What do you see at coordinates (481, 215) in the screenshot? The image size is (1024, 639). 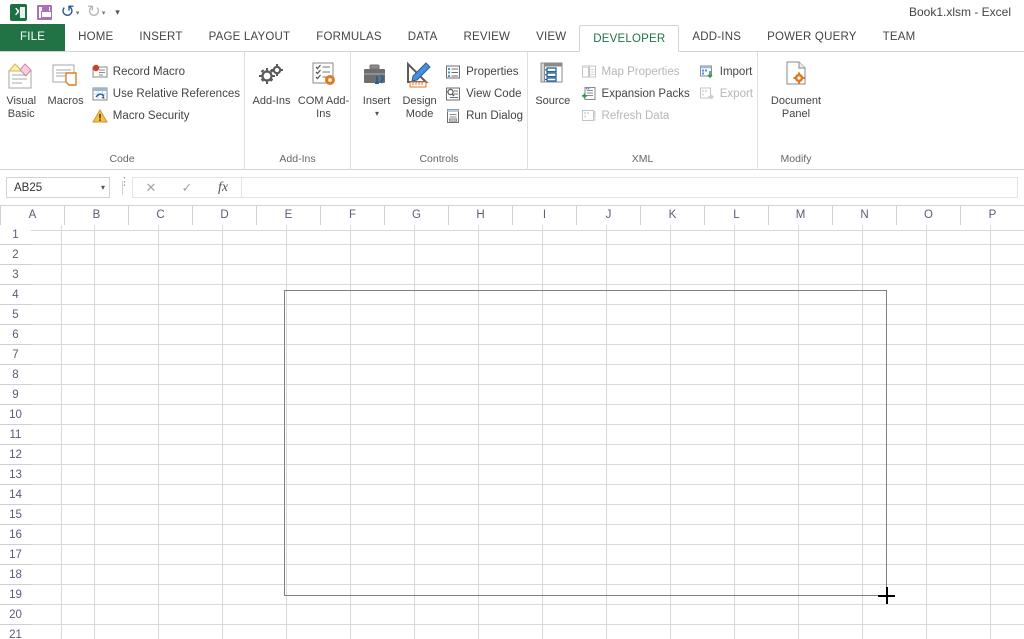 I see `column-header-h: H` at bounding box center [481, 215].